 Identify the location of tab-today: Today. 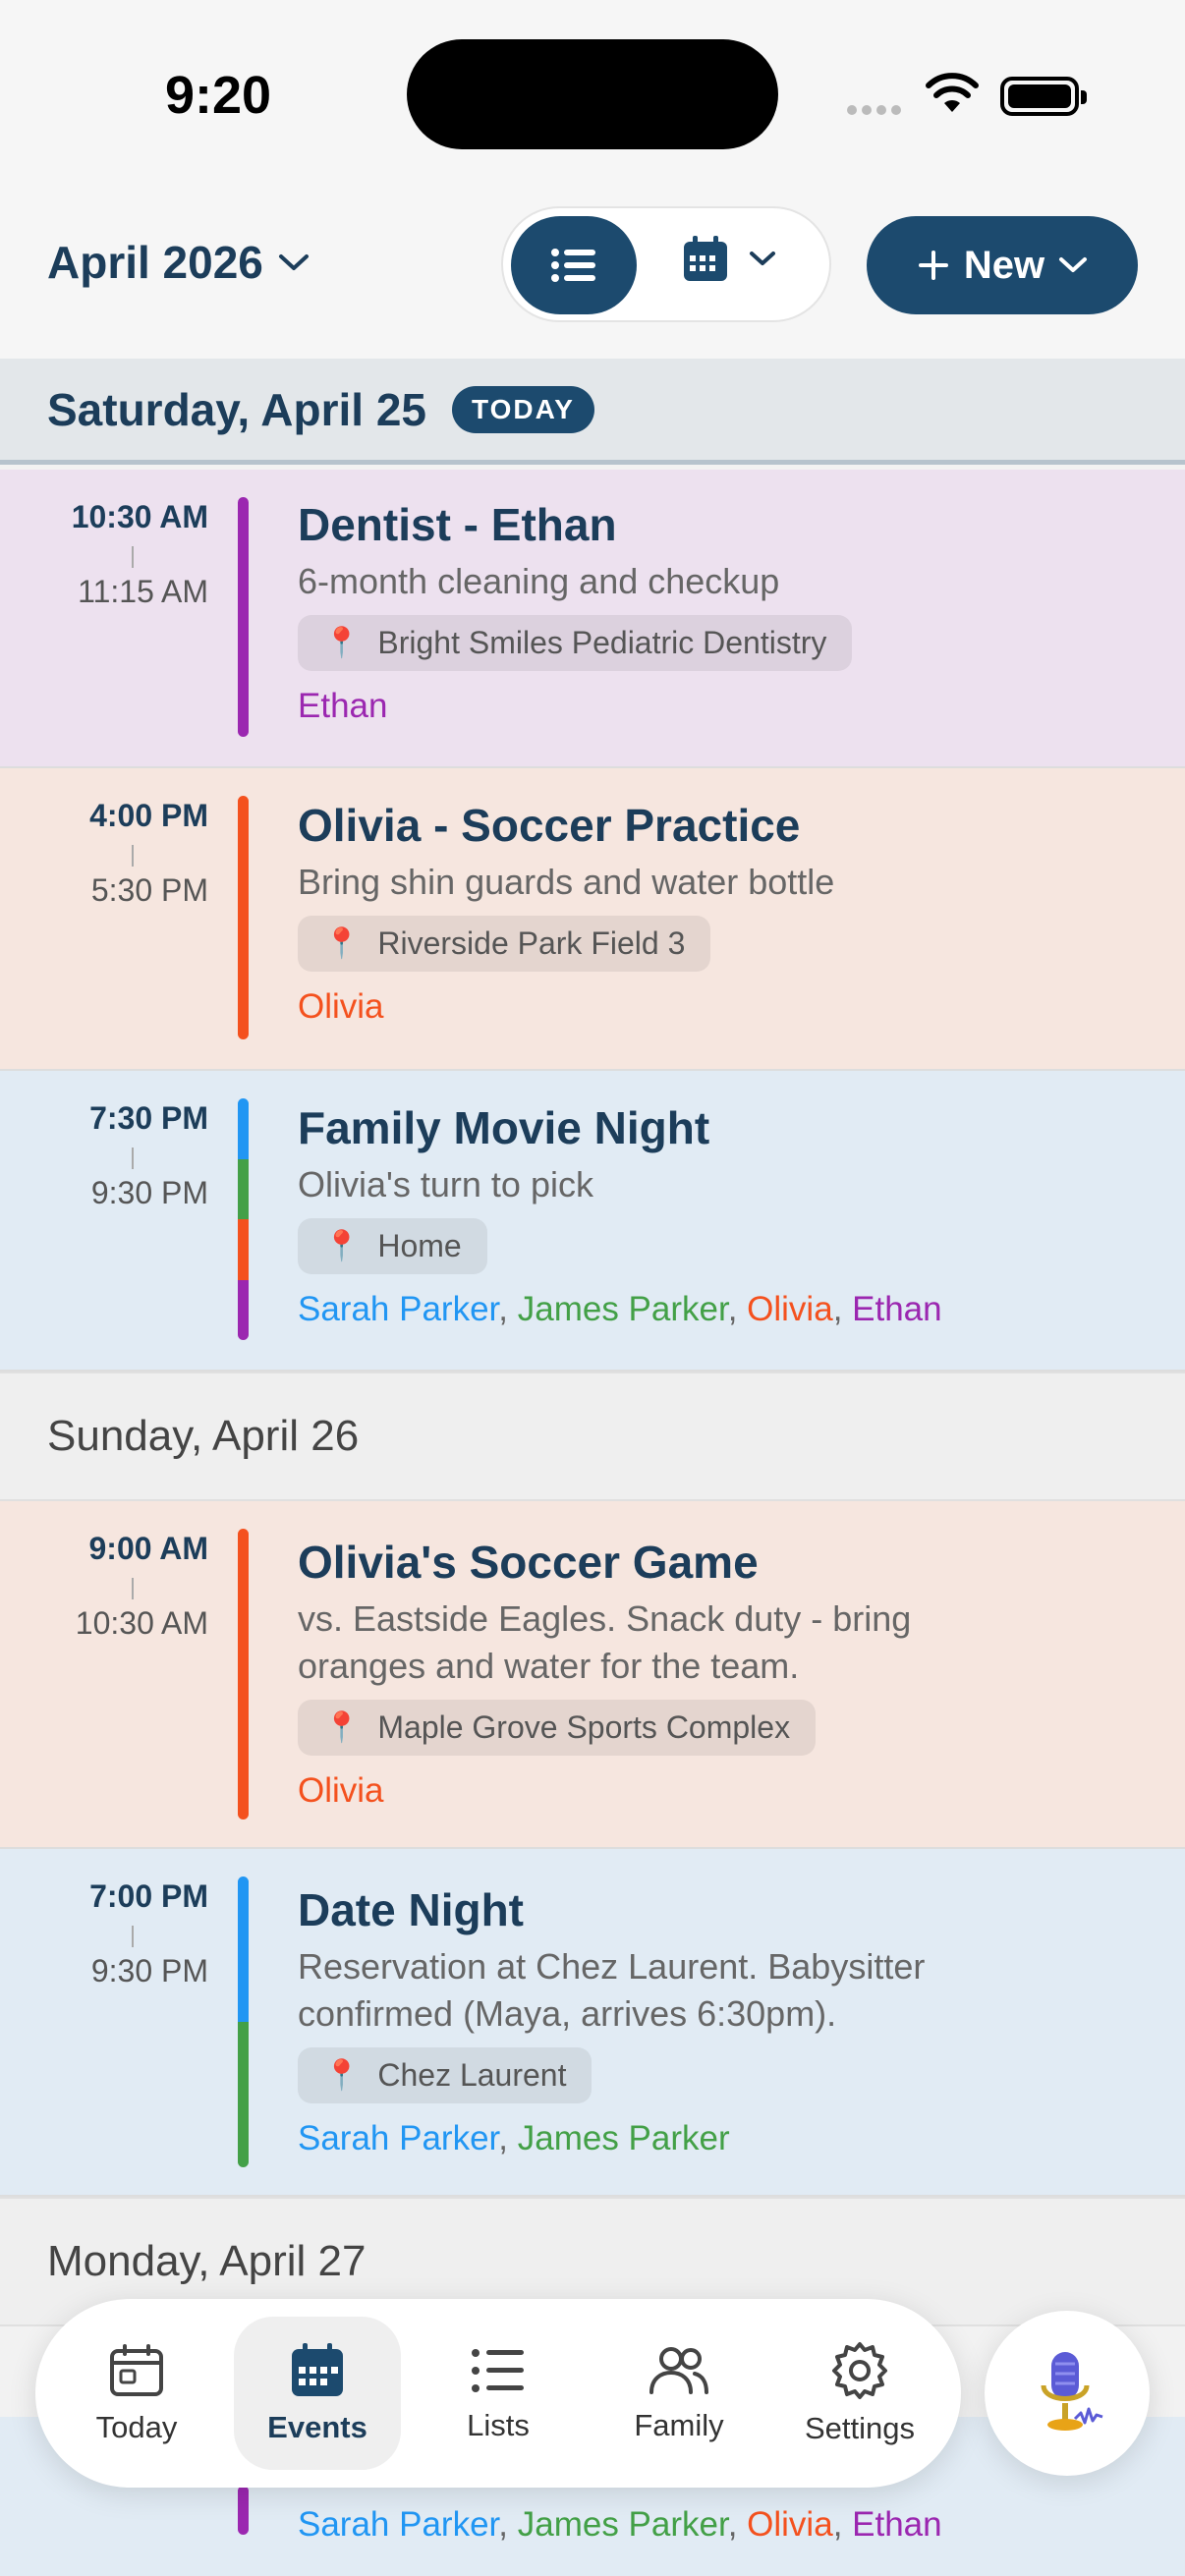
(136, 2393).